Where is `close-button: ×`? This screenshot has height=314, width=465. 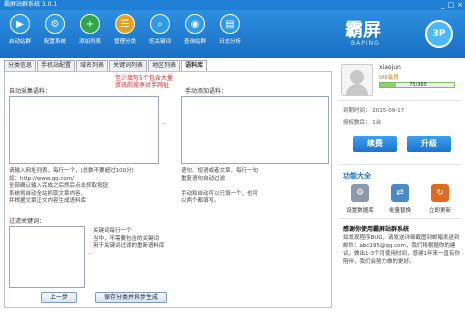 close-button: × is located at coordinates (460, 5).